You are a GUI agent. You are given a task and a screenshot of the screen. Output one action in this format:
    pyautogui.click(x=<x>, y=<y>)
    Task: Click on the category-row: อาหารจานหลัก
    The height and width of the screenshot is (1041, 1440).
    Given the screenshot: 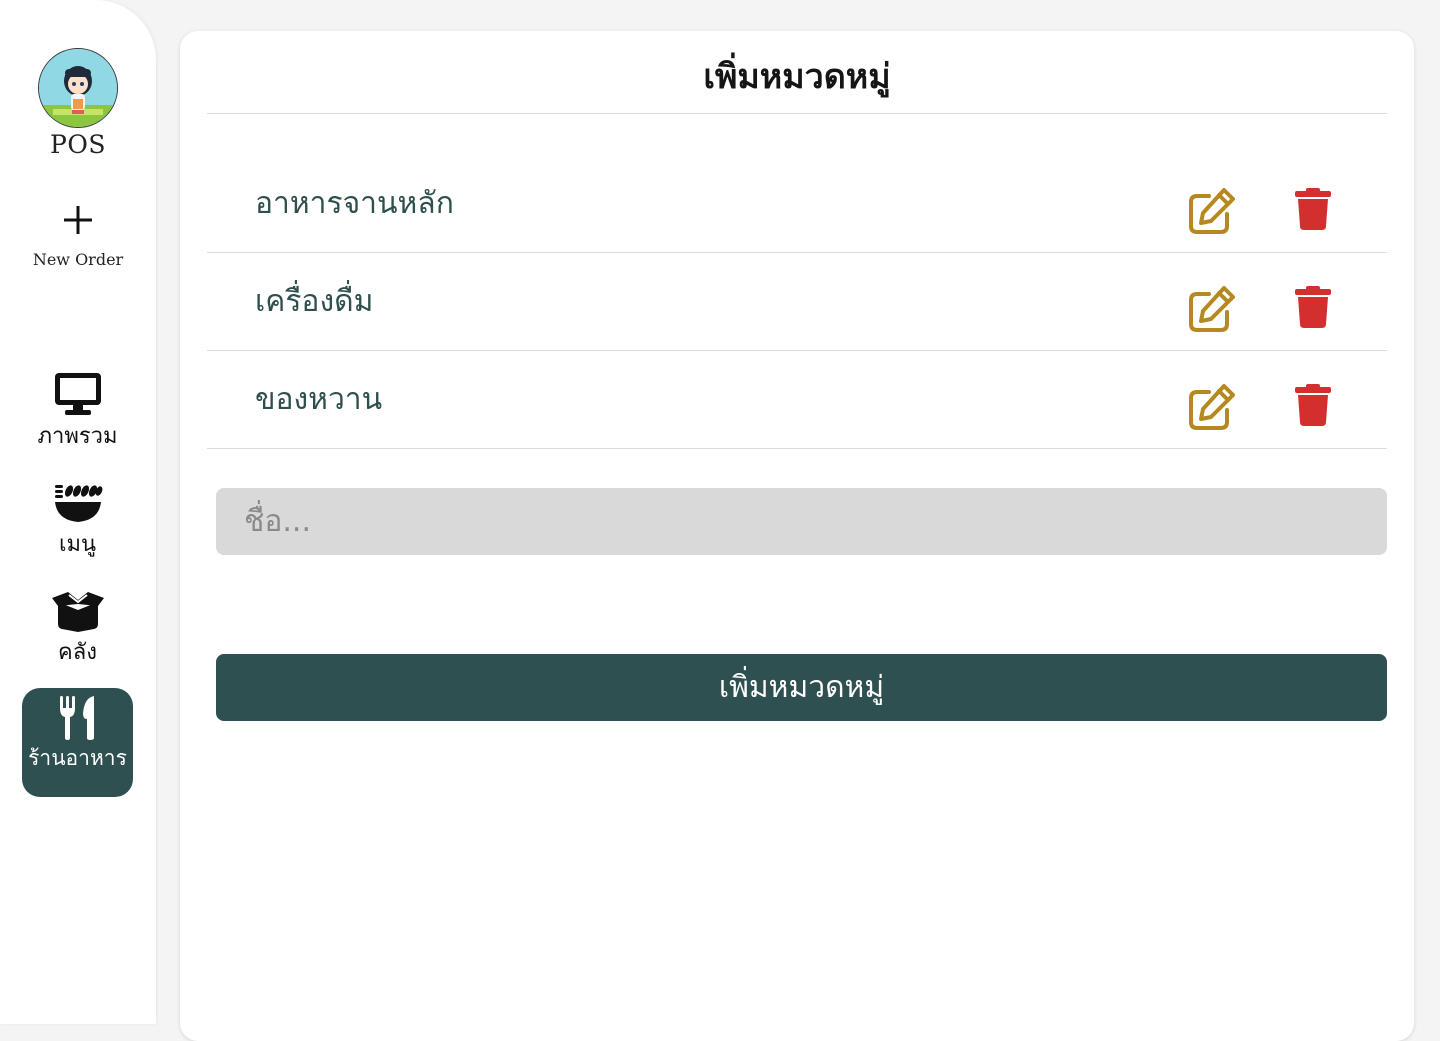 What is the action you would take?
    pyautogui.click(x=797, y=203)
    